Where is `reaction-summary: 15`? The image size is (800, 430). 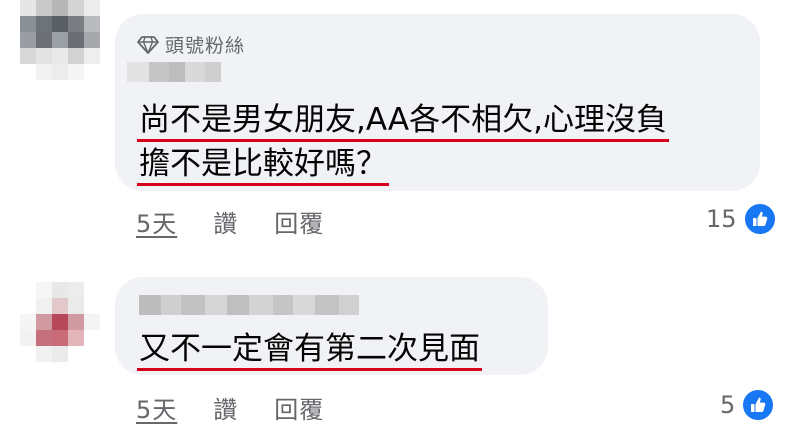
reaction-summary: 15 is located at coordinates (741, 219).